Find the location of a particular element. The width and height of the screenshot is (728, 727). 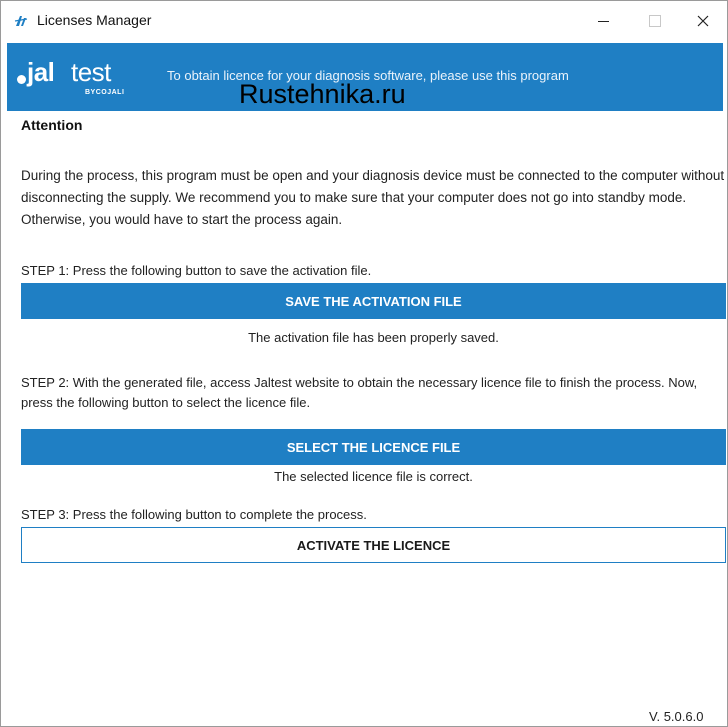

window-title: Licenses Manager is located at coordinates (94, 20).